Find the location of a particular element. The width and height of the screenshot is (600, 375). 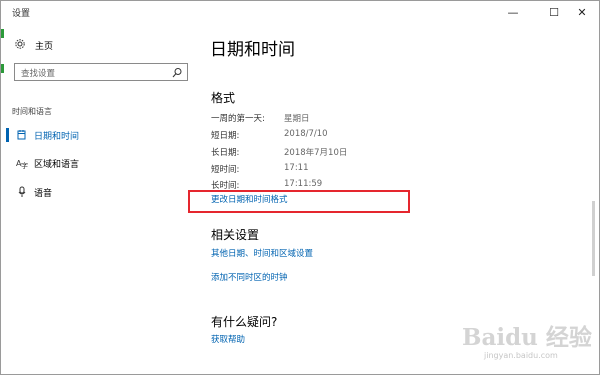

region-language-icon: A 字 is located at coordinates (22, 163).